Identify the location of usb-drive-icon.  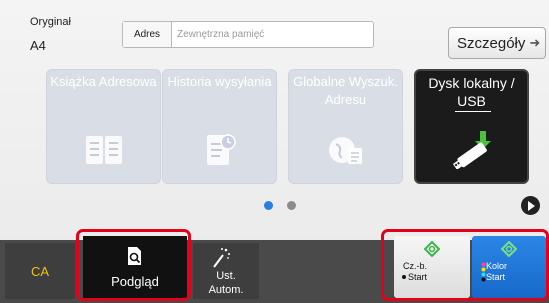
(471, 150).